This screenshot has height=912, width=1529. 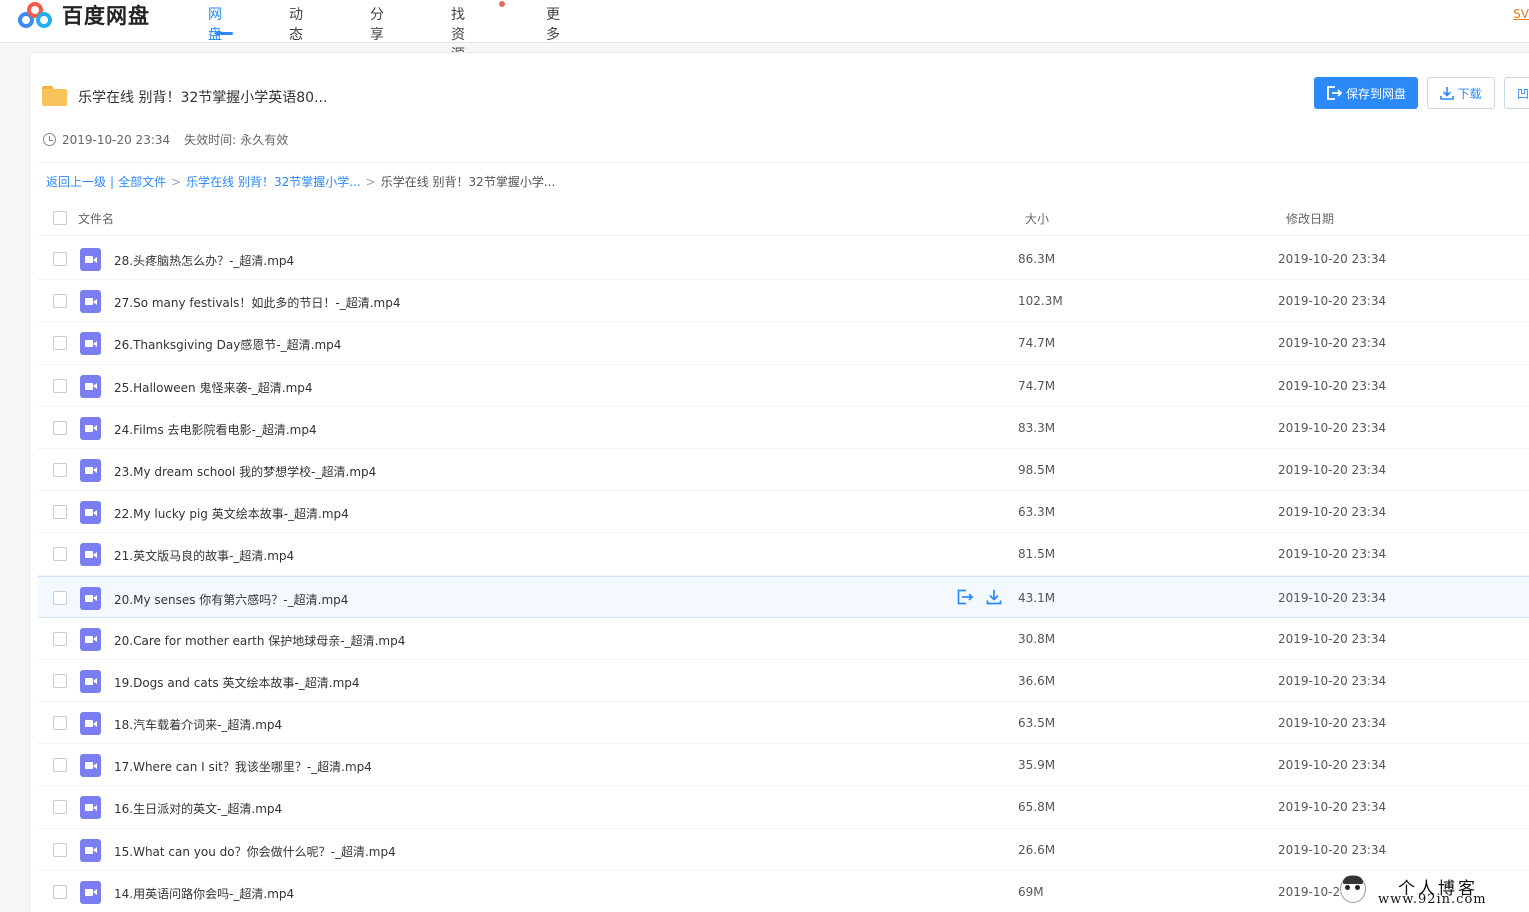 What do you see at coordinates (1037, 807) in the screenshot?
I see `file-size: 65.8M` at bounding box center [1037, 807].